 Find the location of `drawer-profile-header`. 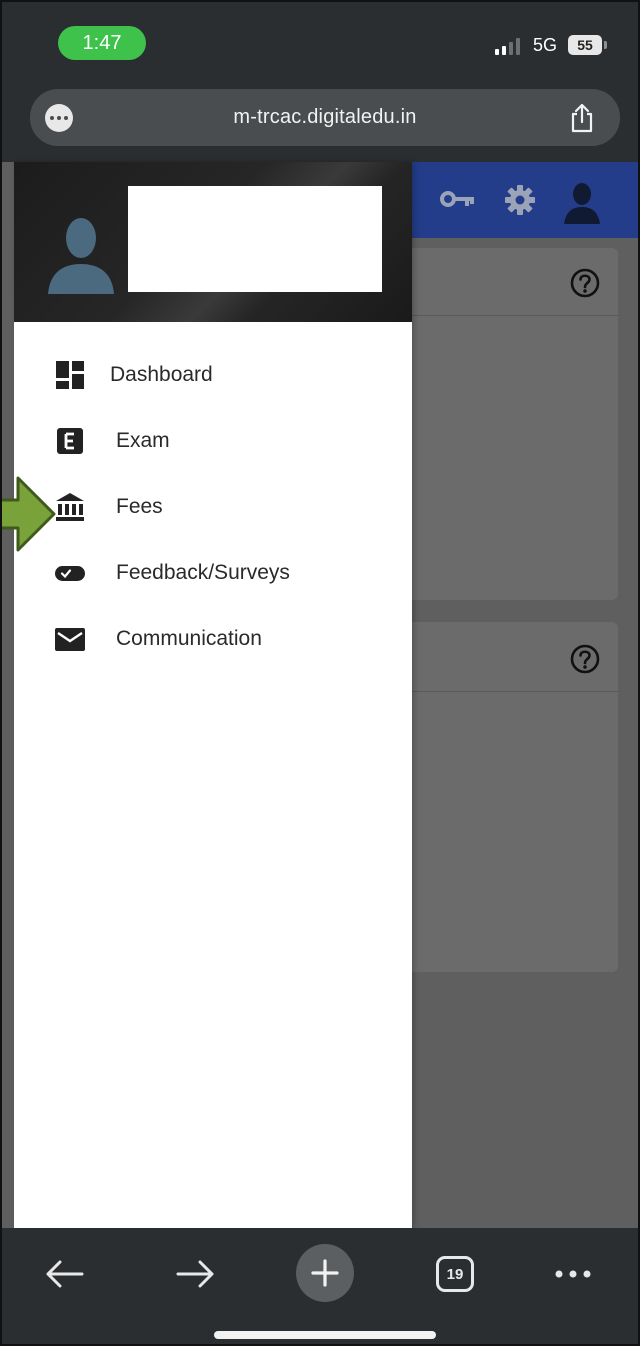

drawer-profile-header is located at coordinates (213, 242).